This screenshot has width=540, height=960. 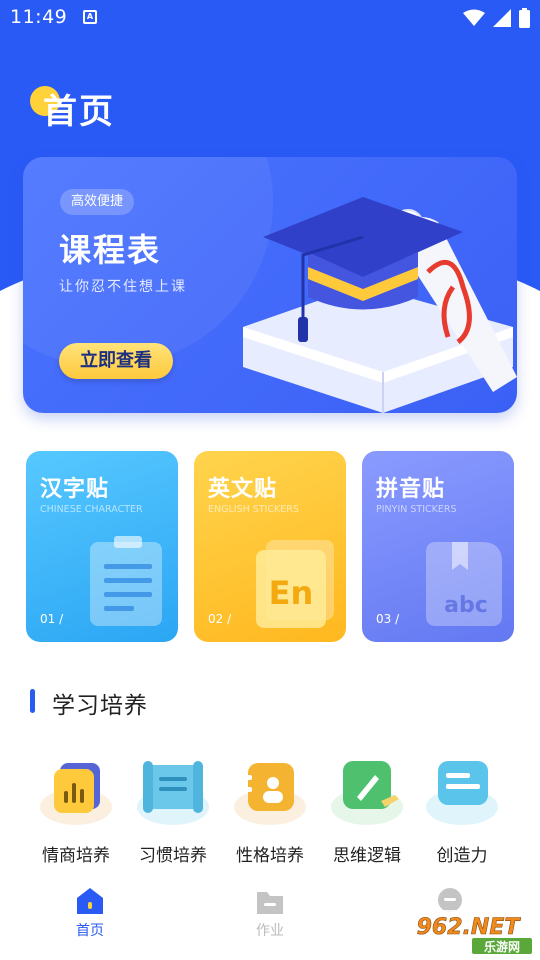 What do you see at coordinates (270, 856) in the screenshot?
I see `feature-label: 性格培养` at bounding box center [270, 856].